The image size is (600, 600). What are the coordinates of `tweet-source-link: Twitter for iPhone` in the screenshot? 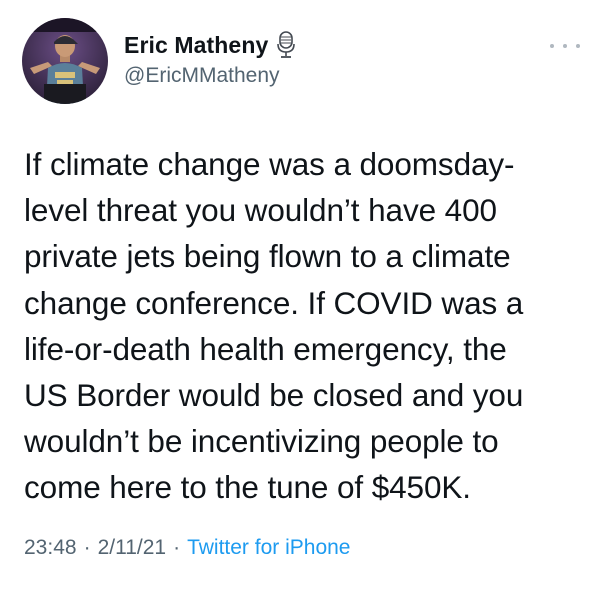 It's located at (268, 548).